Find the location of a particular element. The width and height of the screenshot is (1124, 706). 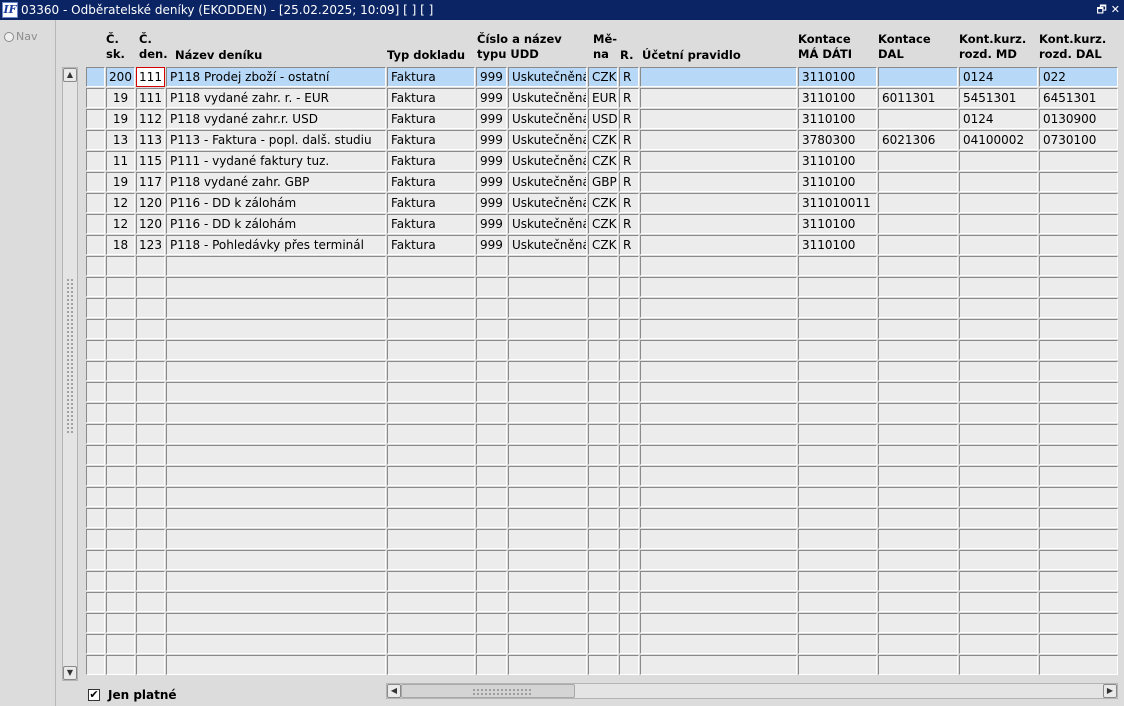

cell-nazev: P118 vydané zahr. GBP is located at coordinates (276, 182).